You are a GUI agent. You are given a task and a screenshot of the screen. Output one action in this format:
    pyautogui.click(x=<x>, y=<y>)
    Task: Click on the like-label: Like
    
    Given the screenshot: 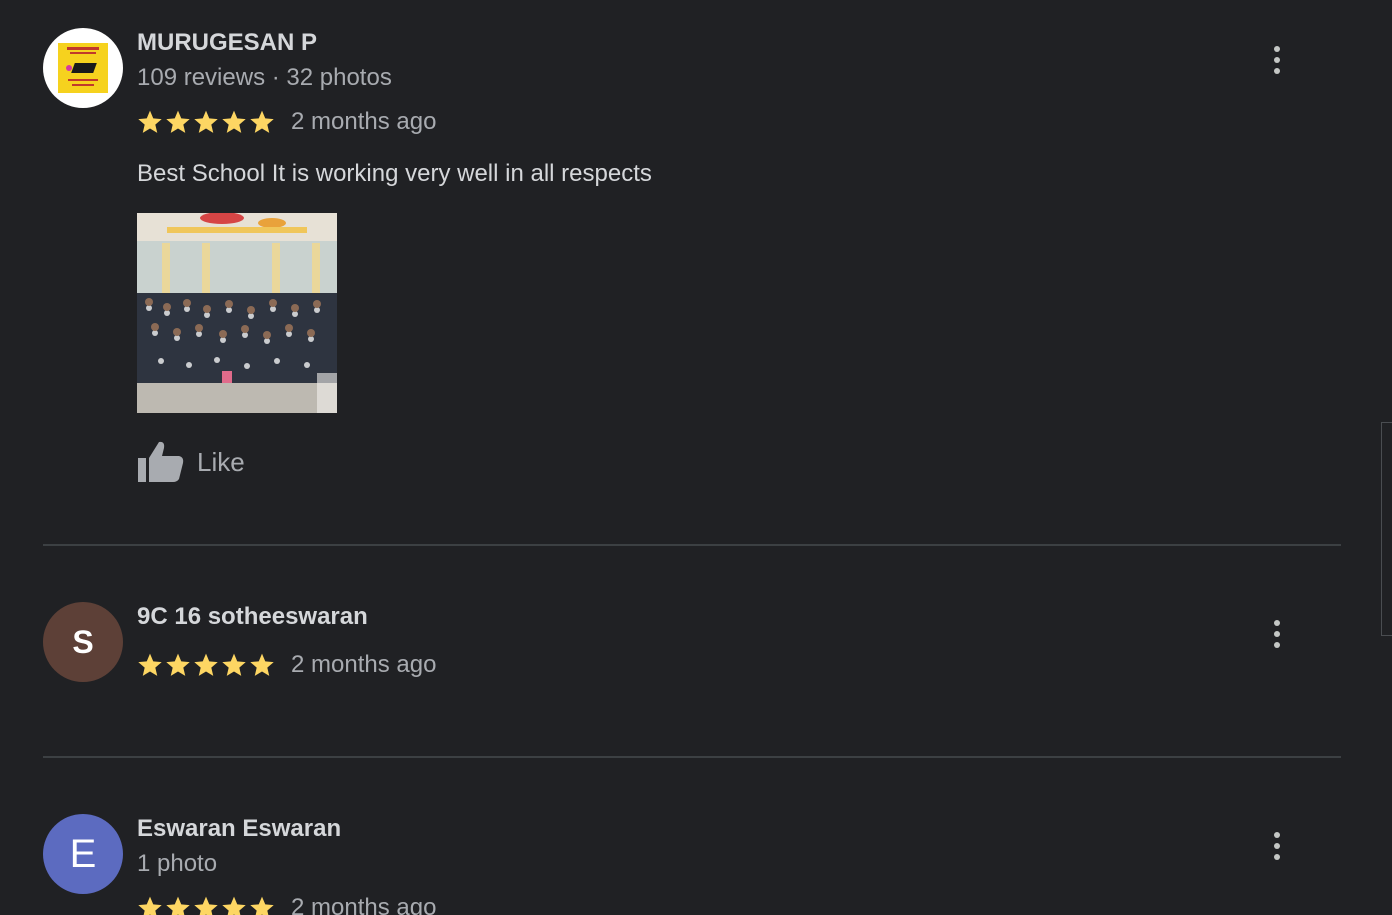 What is the action you would take?
    pyautogui.click(x=221, y=461)
    